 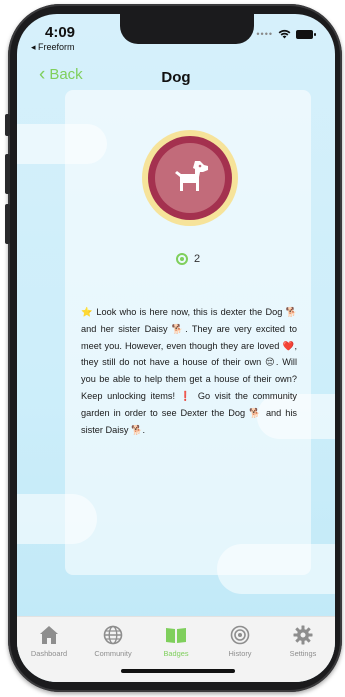 What do you see at coordinates (306, 34) in the screenshot?
I see `battery-icon` at bounding box center [306, 34].